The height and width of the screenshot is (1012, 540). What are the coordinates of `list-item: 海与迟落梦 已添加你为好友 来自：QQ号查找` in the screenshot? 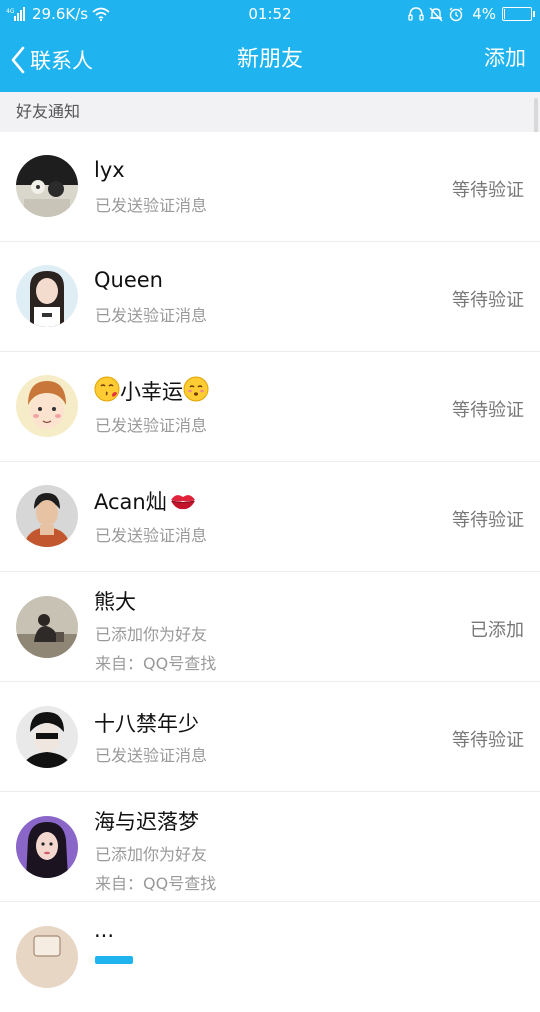 It's located at (270, 847).